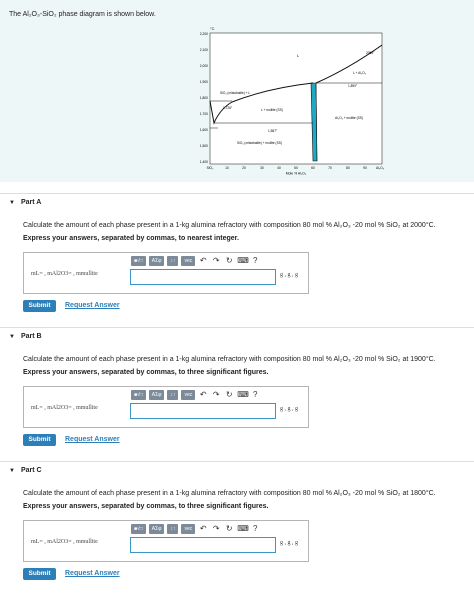 Image resolution: width=474 pixels, height=594 pixels. I want to click on x-tick-labels: SiO₂ 10 20 30 40 50 60 70 80 90 Al₂O₃, so click(296, 168).